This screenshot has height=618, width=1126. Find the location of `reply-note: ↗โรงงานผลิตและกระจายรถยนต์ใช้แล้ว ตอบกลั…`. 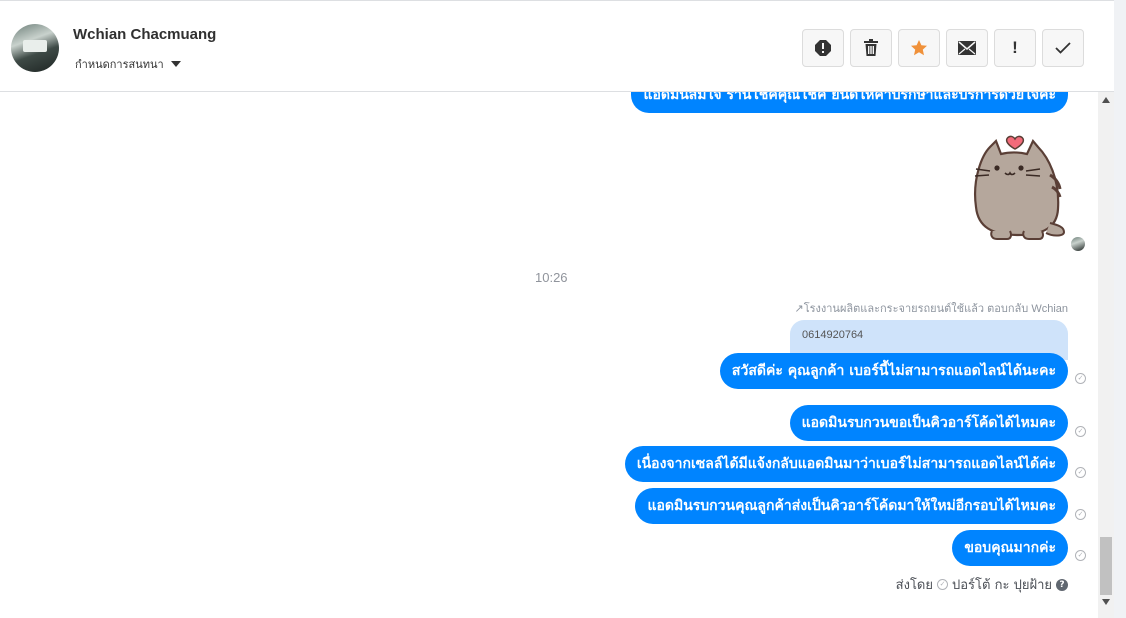

reply-note: ↗โรงงานผลิตและกระจายรถยนต์ใช้แล้ว ตอบกลั… is located at coordinates (931, 309).